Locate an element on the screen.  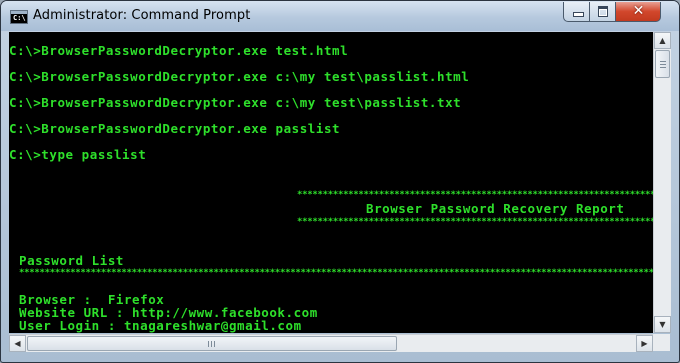
horizontal-scrollbar: ◀ ▶ is located at coordinates (331, 343).